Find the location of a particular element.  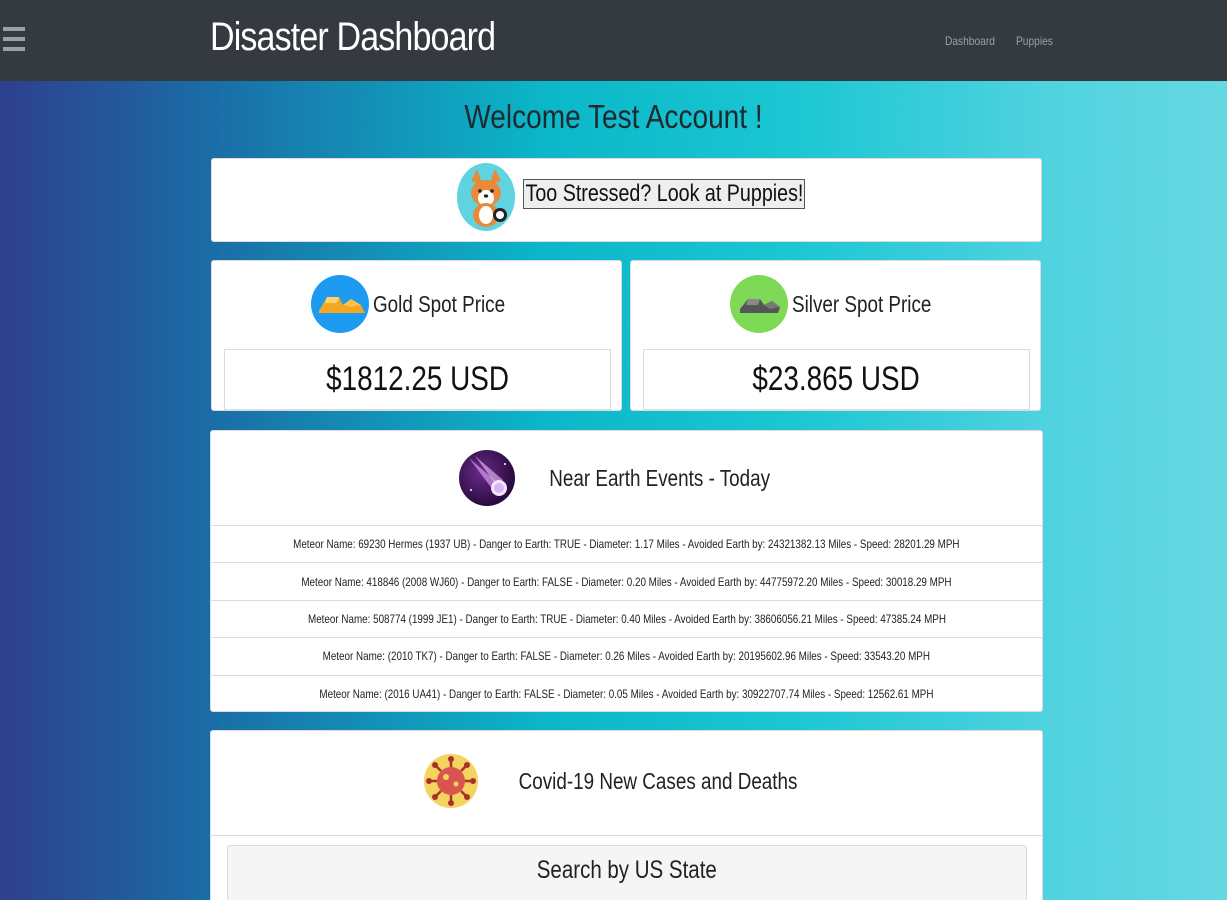

gold-price-box: $1812.25 USD is located at coordinates (417, 379).